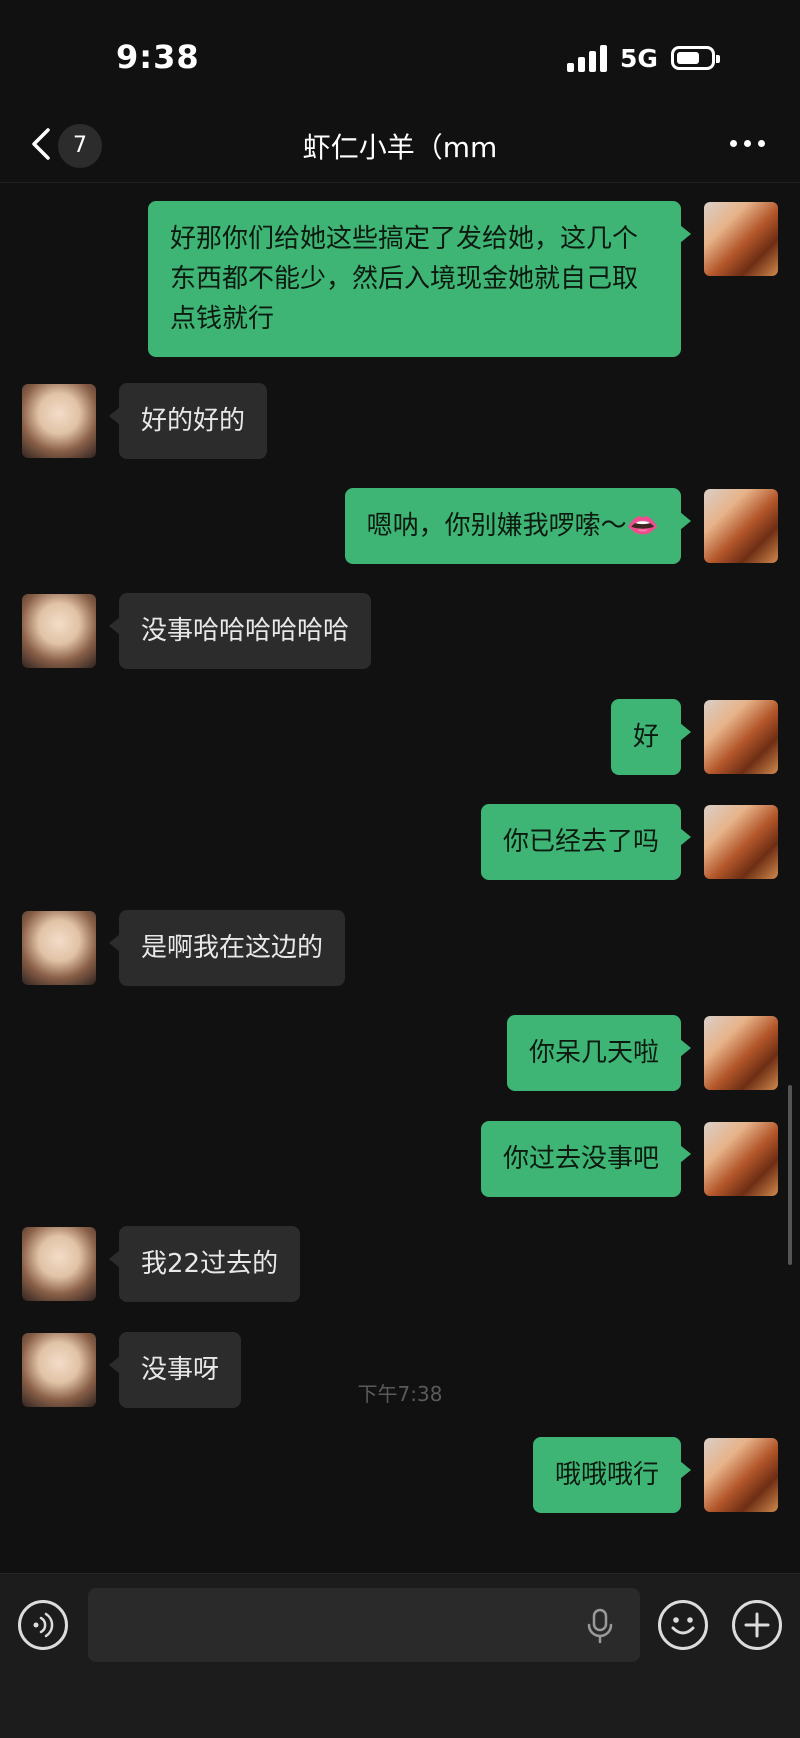 The width and height of the screenshot is (800, 1738). I want to click on emoji-smile-icon, so click(683, 1625).